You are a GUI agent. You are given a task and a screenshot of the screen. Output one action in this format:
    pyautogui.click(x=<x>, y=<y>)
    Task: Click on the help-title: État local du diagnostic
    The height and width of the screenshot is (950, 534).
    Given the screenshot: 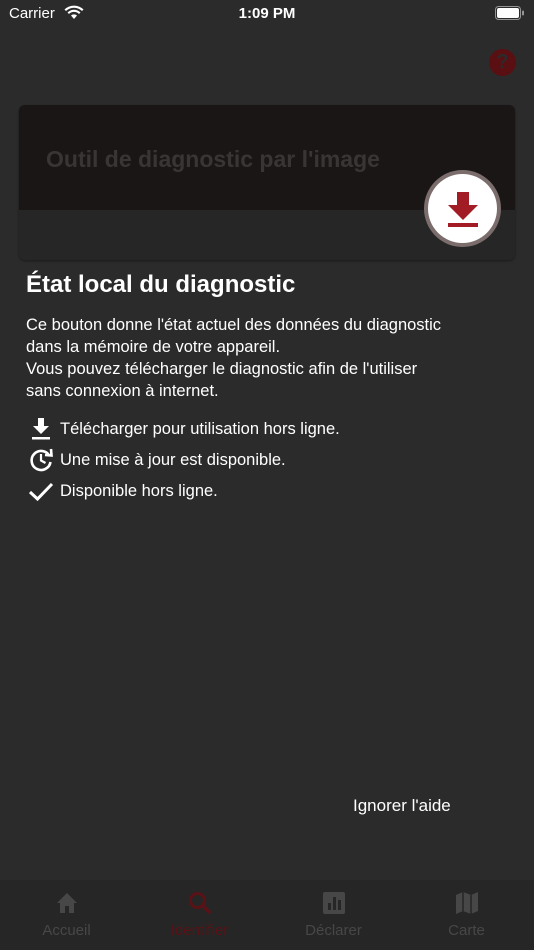 What is the action you would take?
    pyautogui.click(x=161, y=284)
    